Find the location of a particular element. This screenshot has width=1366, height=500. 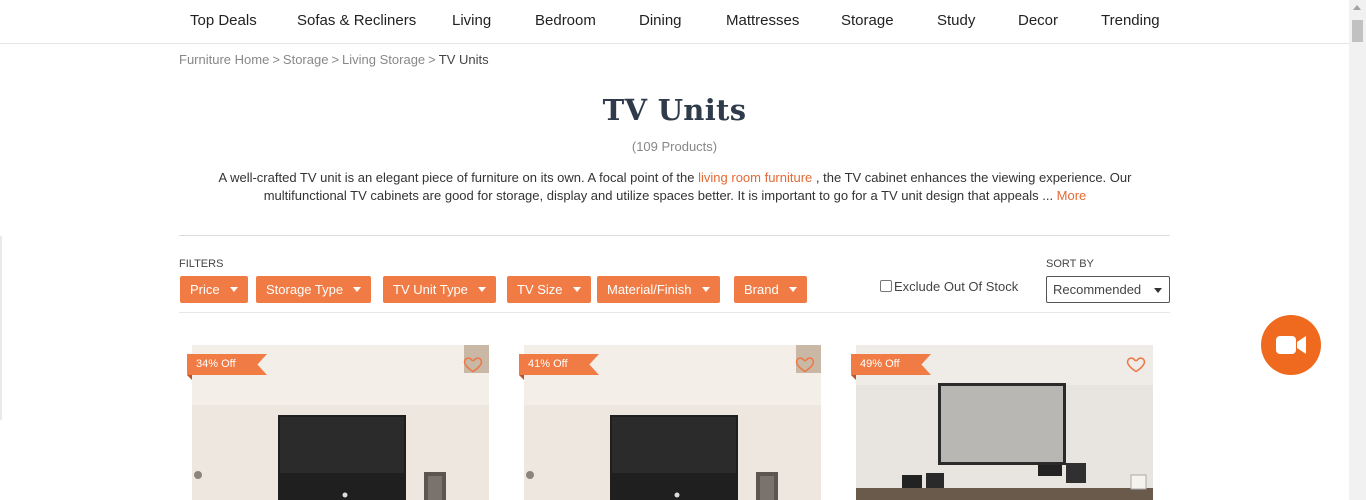

scroll-up-arrow-icon is located at coordinates (1357, 7).